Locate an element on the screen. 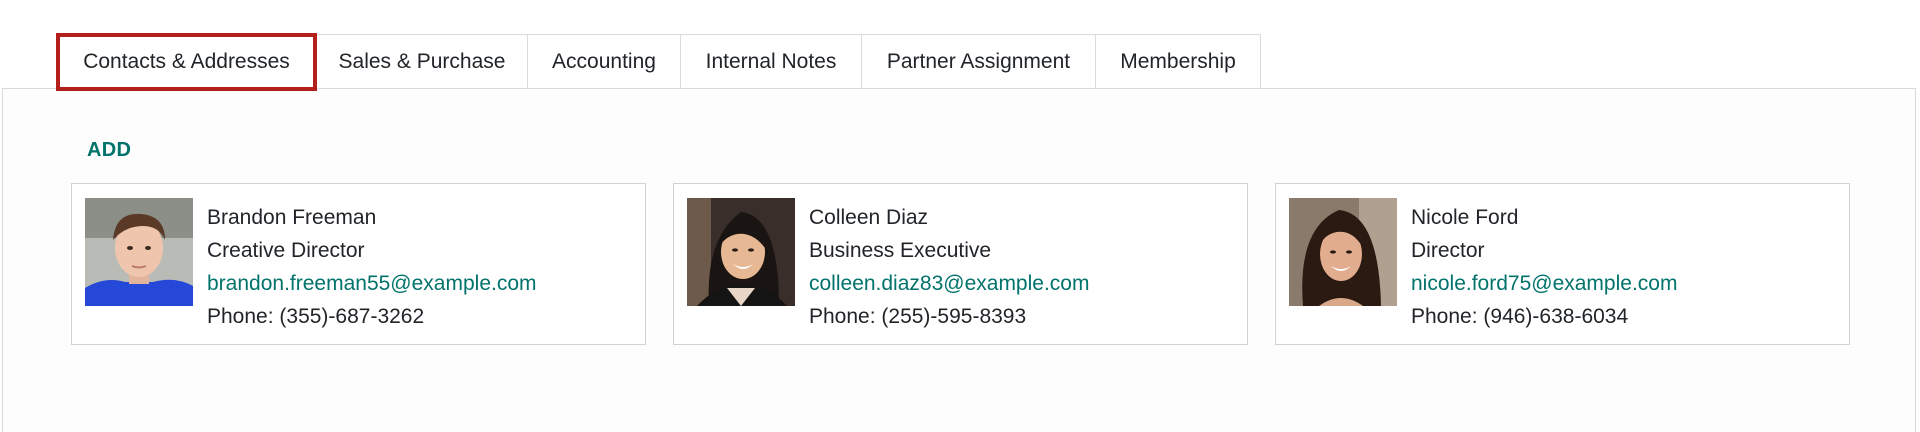  tab-label: Internal Notes is located at coordinates (771, 61).